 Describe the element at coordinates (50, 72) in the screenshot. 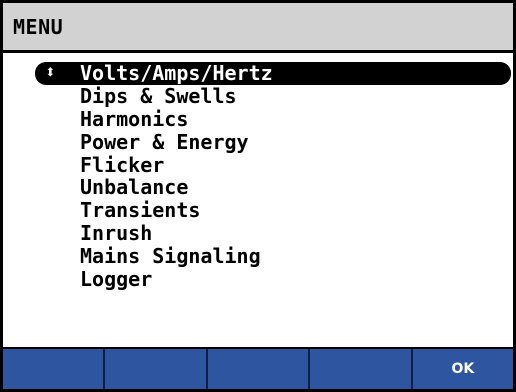

I see `updown-arrows-icon: ⬍` at that location.